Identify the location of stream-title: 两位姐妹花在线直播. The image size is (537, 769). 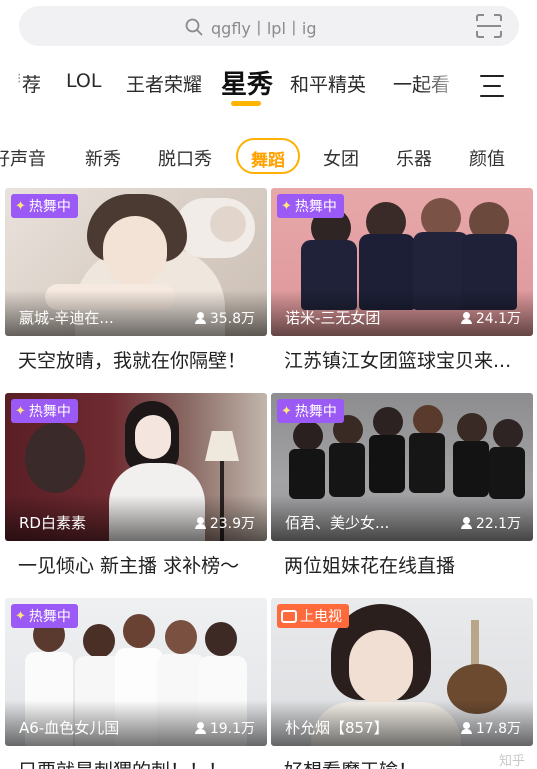
(406, 564).